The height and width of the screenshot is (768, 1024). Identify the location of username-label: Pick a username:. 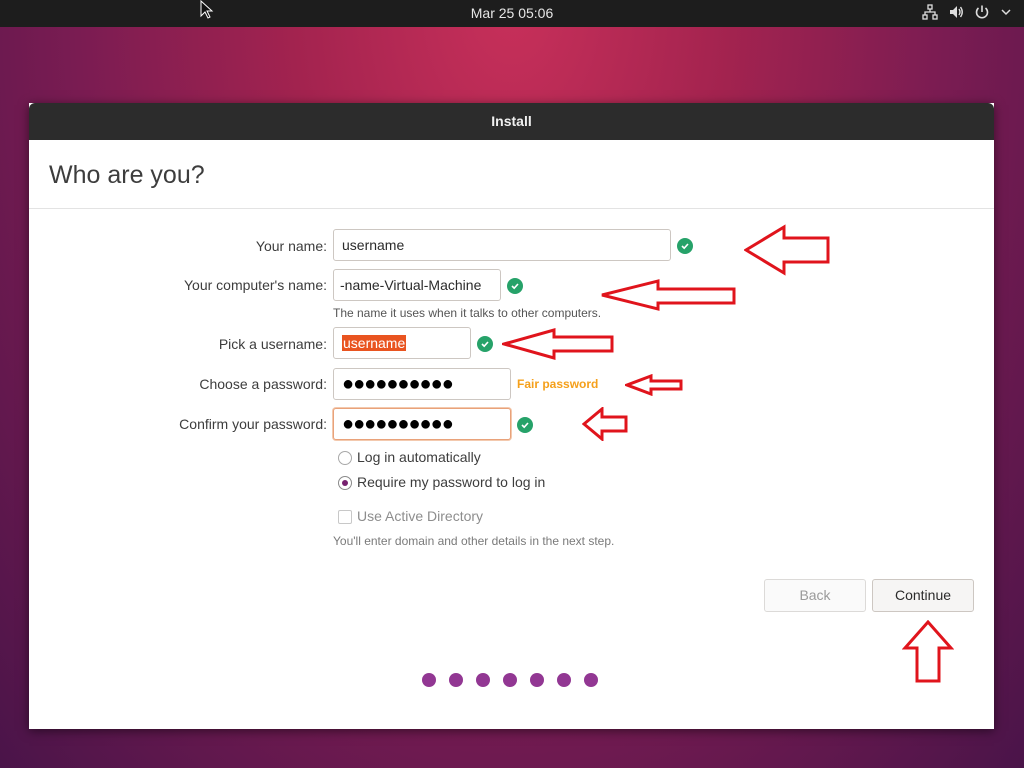
(272, 344).